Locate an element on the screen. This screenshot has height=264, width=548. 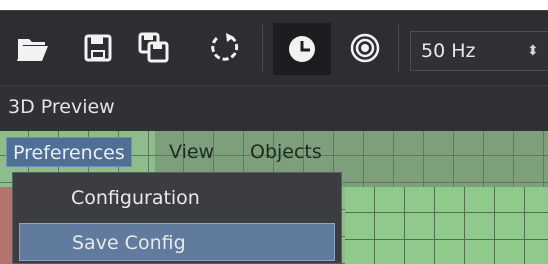
menu-item-configuration: Configuration is located at coordinates (177, 198).